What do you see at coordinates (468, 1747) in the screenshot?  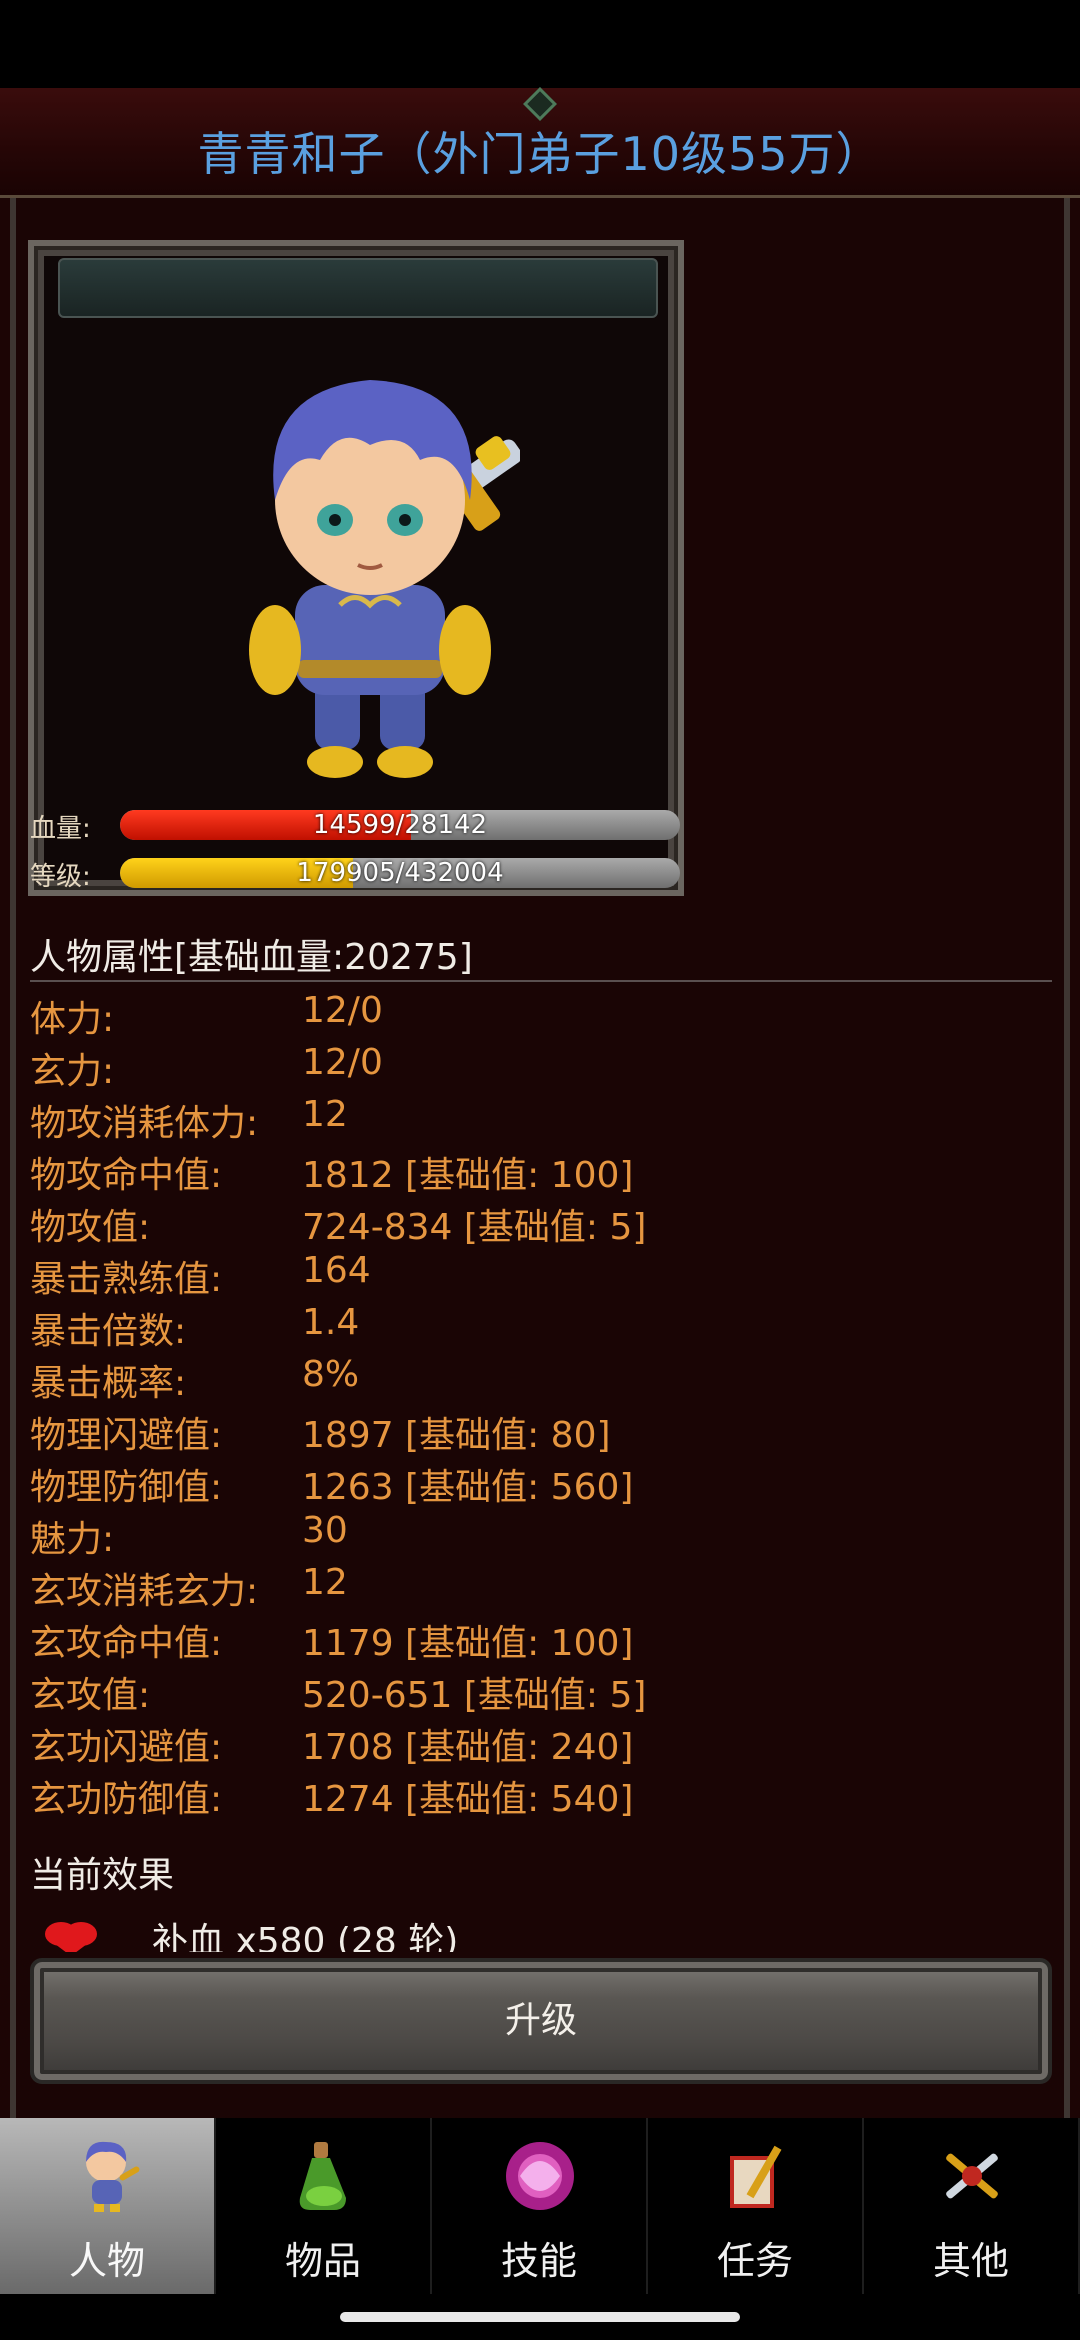 I see `attribute-value: 1708 [基础值: 240]` at bounding box center [468, 1747].